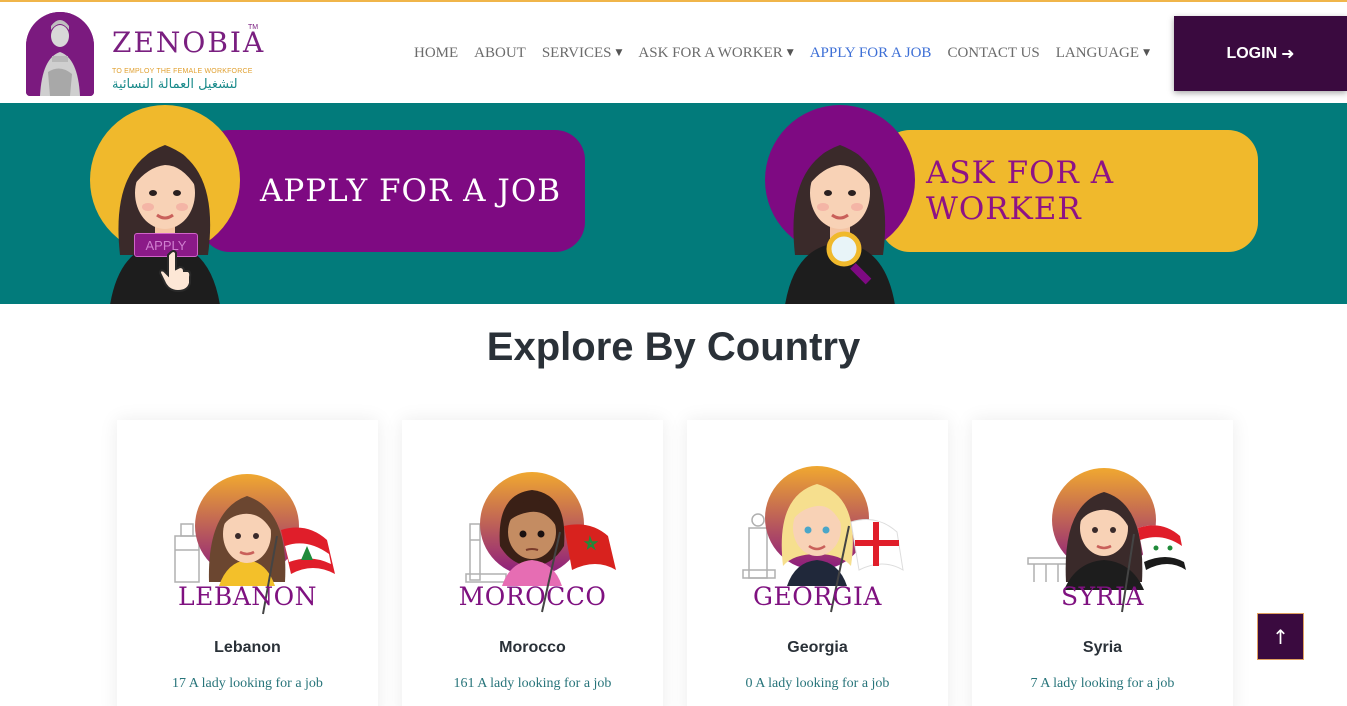 The width and height of the screenshot is (1347, 706). What do you see at coordinates (673, 347) in the screenshot?
I see `explore-section-title: Explore By Country` at bounding box center [673, 347].